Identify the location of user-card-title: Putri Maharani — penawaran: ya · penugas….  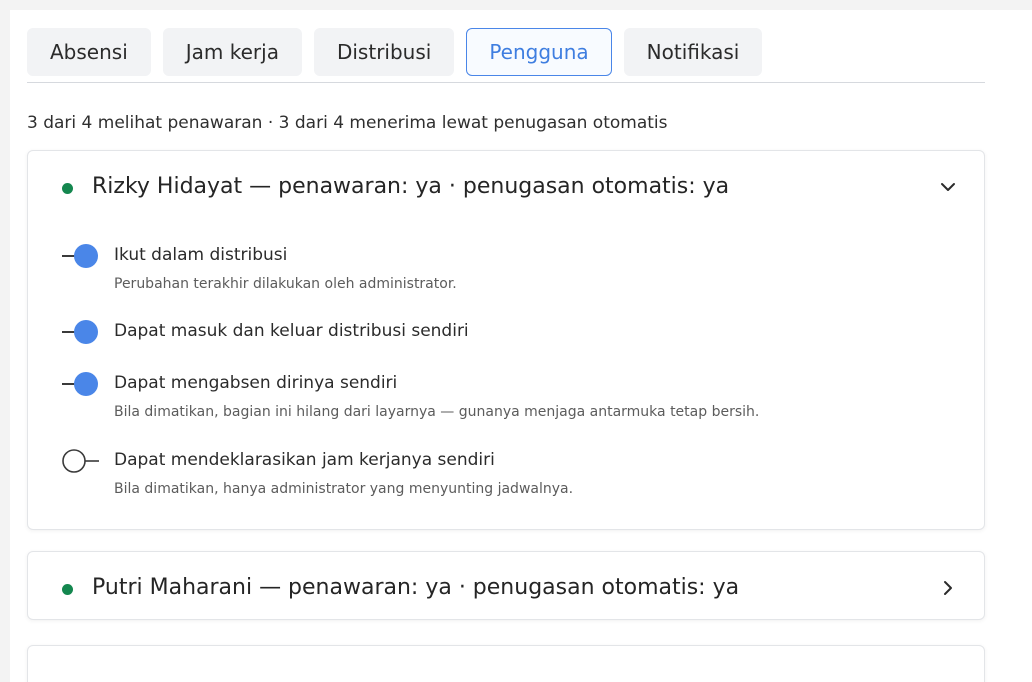
(416, 587).